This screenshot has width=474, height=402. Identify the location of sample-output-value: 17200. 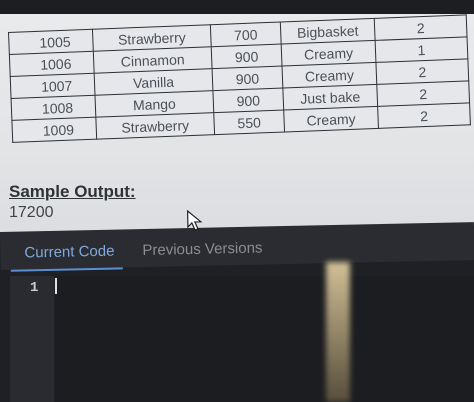
(31, 212).